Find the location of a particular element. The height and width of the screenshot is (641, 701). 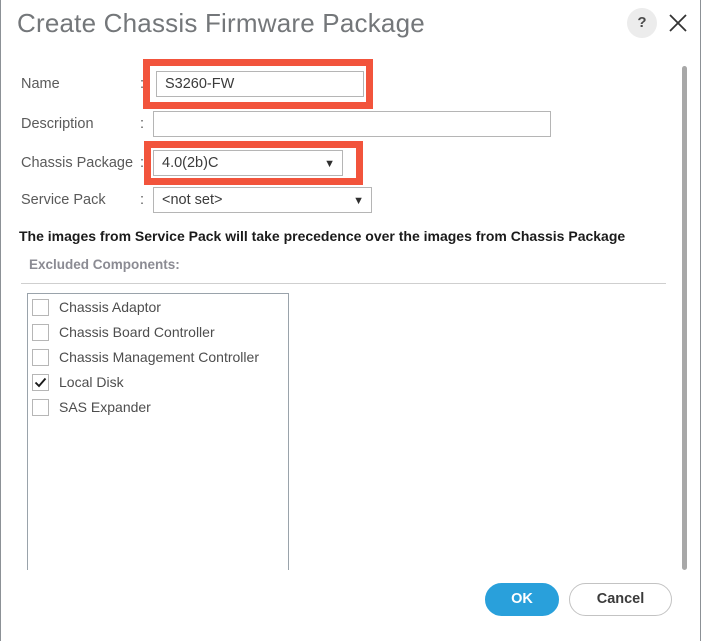

checkbox-chassis-board-controller is located at coordinates (40, 332).